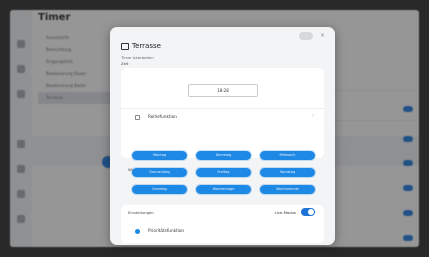 The height and width of the screenshot is (257, 429). What do you see at coordinates (137, 231) in the screenshot?
I see `priority-radio` at bounding box center [137, 231].